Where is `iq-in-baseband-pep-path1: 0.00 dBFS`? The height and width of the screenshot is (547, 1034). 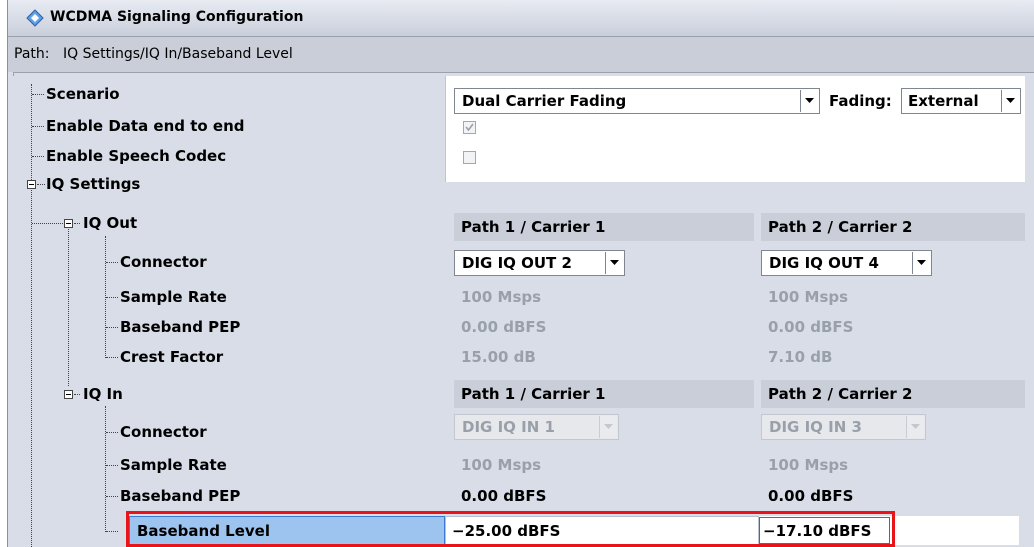
iq-in-baseband-pep-path1: 0.00 dBFS is located at coordinates (504, 496).